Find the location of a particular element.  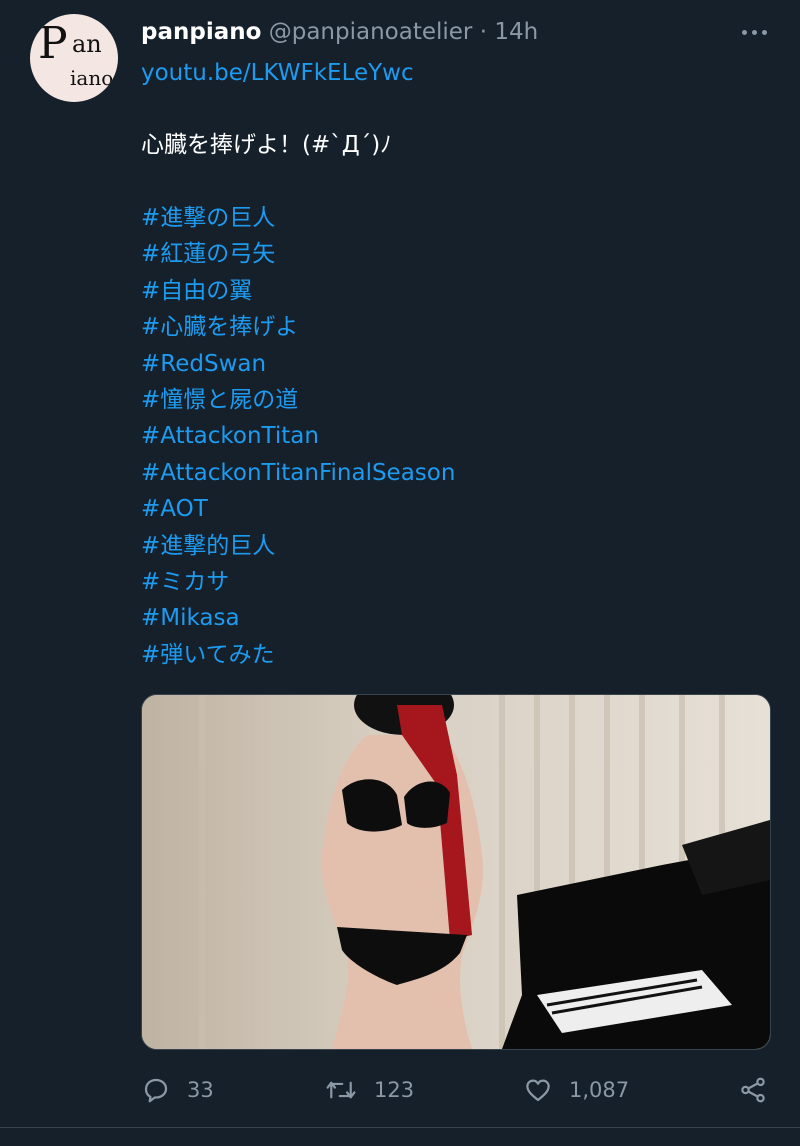

timestamp: 14h is located at coordinates (516, 32).